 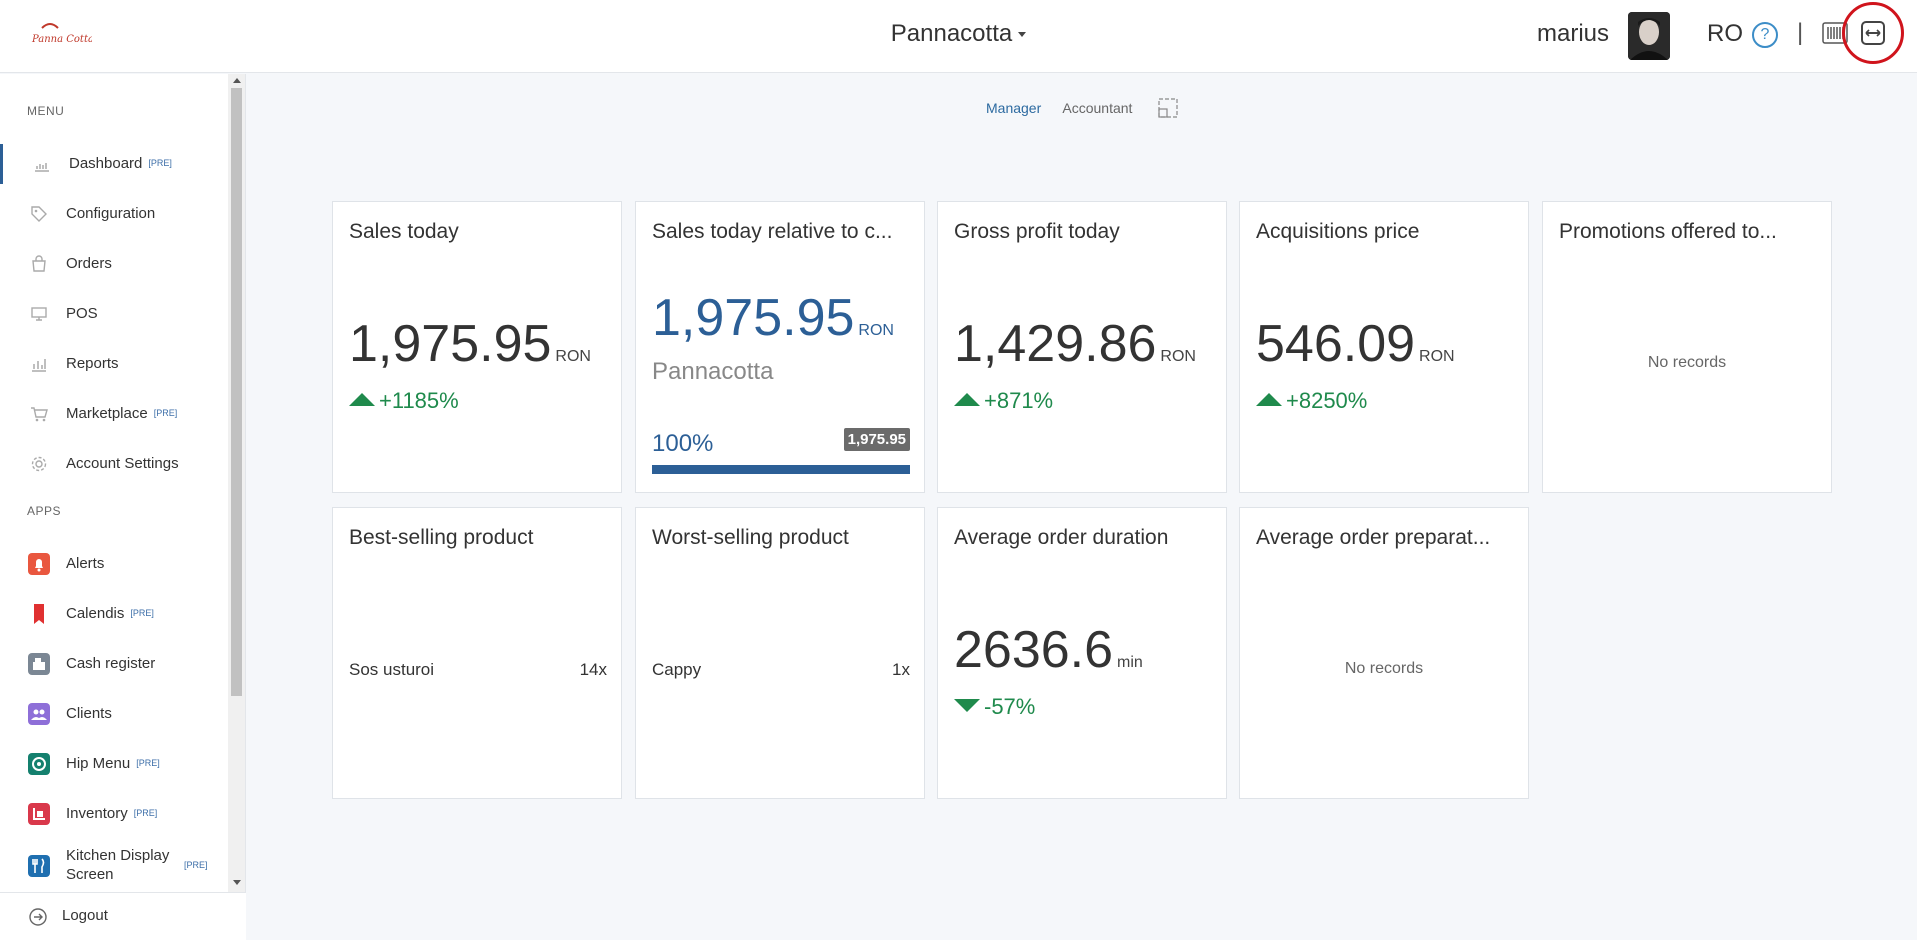 I want to click on hipmenu-icon, so click(x=39, y=764).